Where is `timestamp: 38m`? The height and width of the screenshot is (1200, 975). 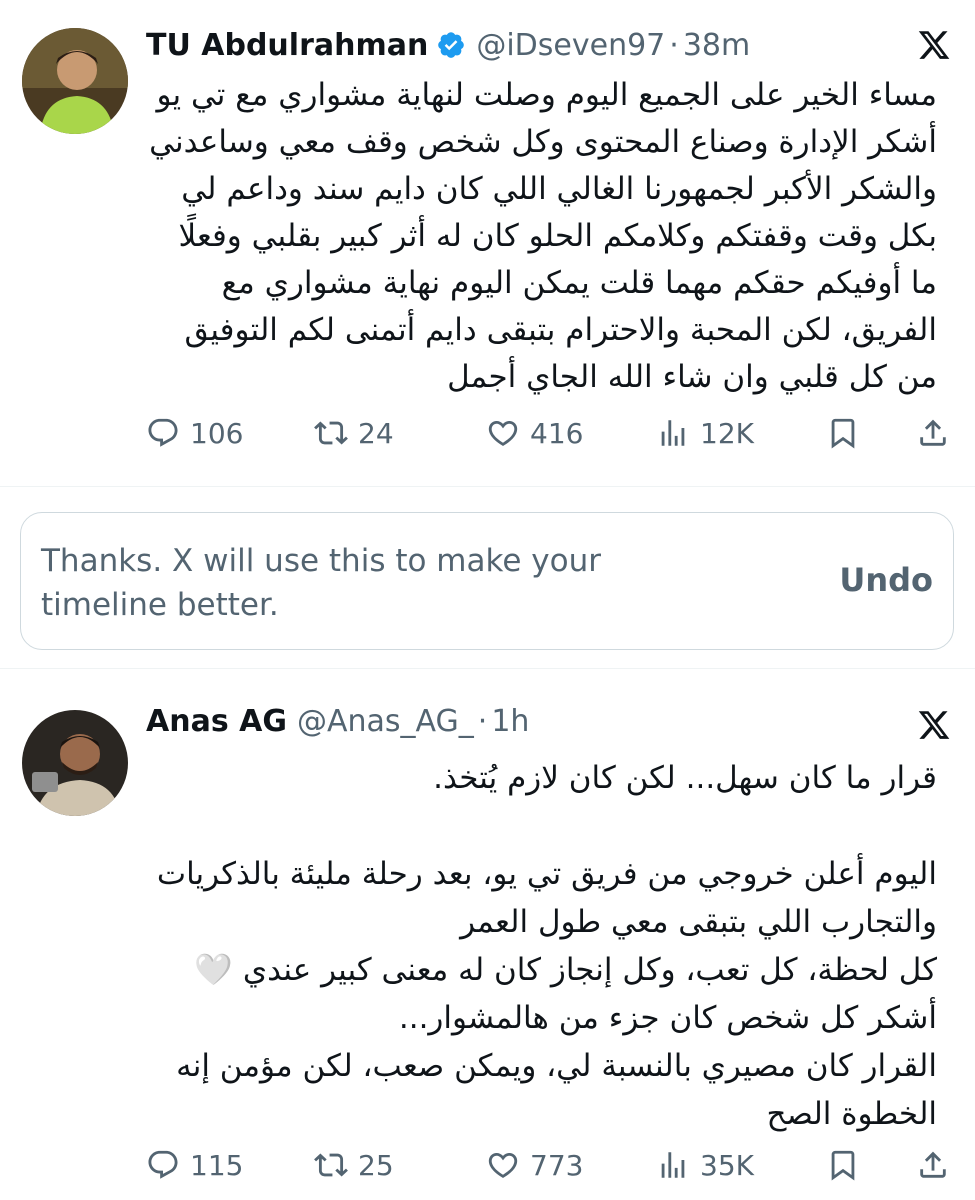
timestamp: 38m is located at coordinates (716, 45).